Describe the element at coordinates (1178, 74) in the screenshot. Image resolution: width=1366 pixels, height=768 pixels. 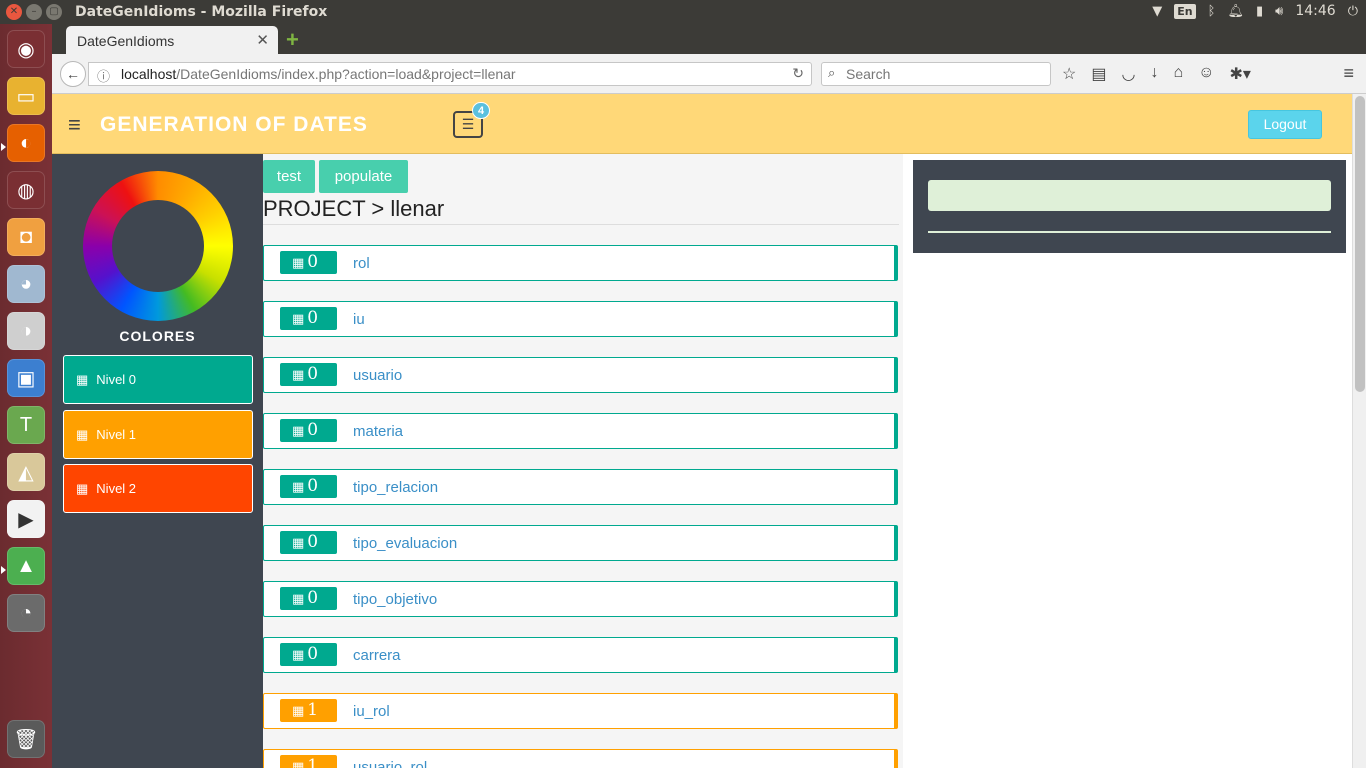
I see `home-icon: ⌂` at that location.